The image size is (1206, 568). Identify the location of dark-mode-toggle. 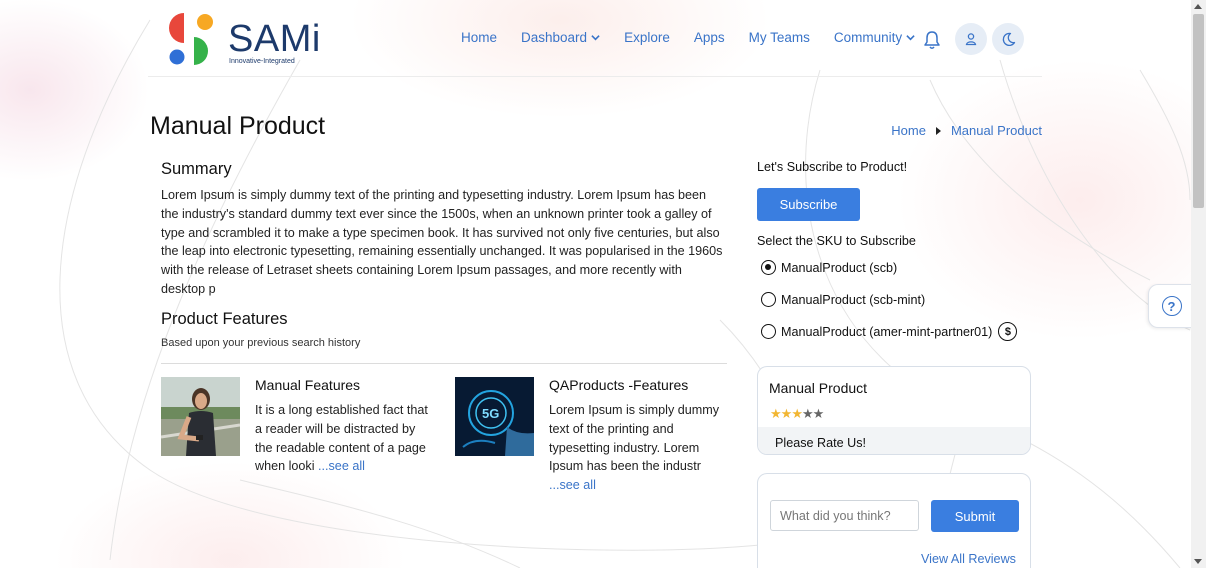
(1008, 39).